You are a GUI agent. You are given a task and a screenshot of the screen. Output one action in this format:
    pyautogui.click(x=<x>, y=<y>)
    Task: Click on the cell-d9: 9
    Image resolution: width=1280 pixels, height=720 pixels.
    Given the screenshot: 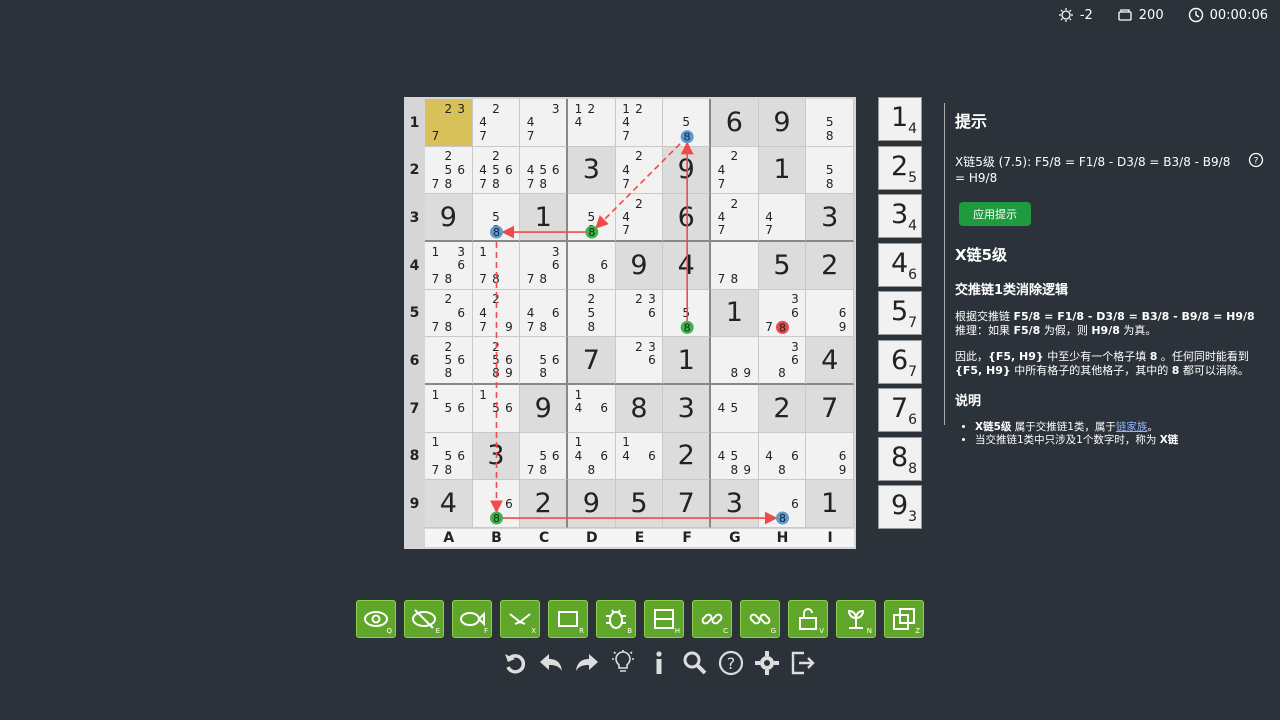 What is the action you would take?
    pyautogui.click(x=592, y=504)
    